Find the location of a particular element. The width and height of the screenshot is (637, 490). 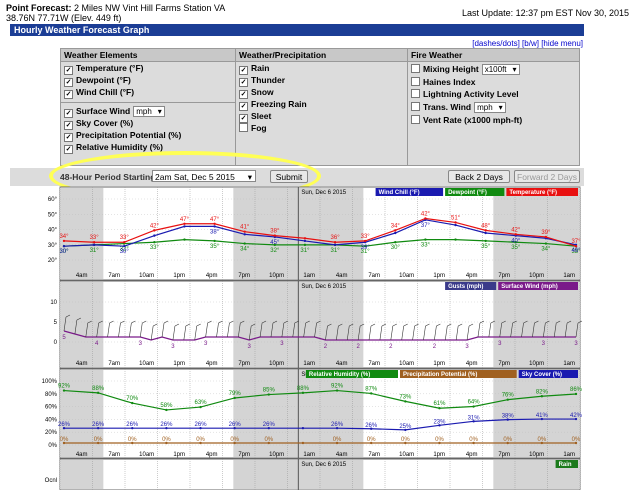

dewpoint-label: 31° is located at coordinates (305, 251).